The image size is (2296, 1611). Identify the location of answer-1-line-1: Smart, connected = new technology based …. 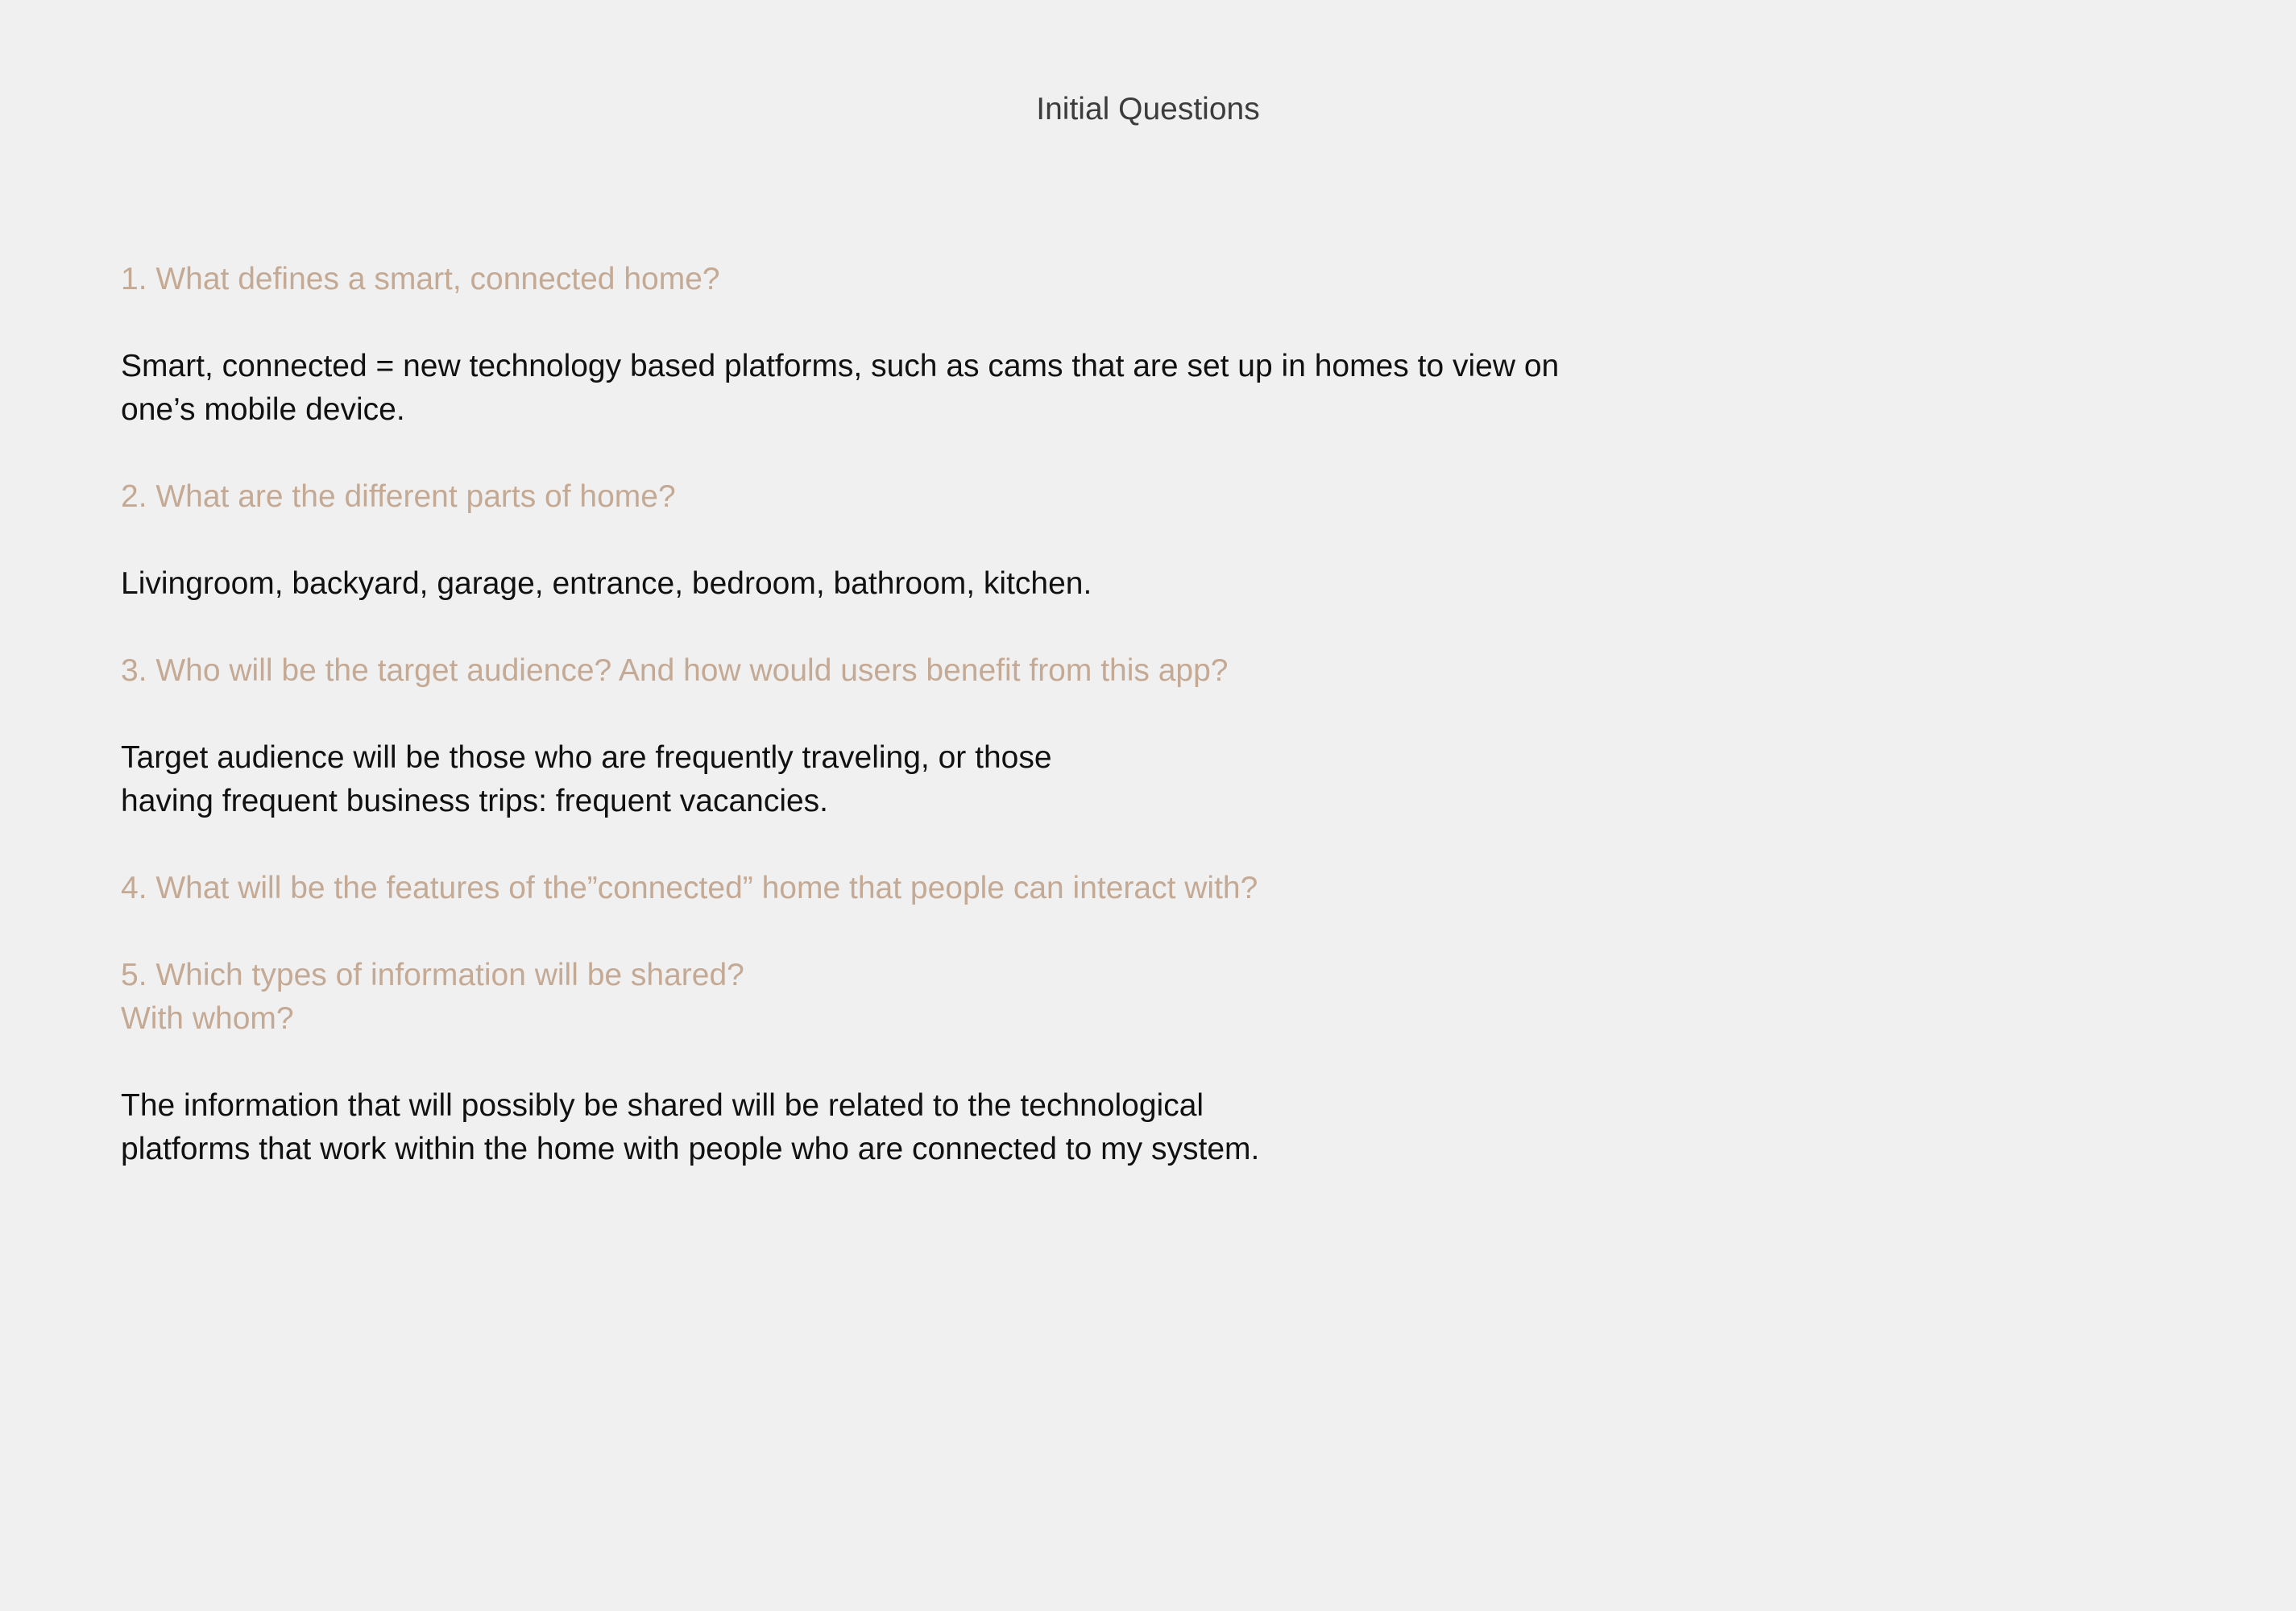
(840, 366).